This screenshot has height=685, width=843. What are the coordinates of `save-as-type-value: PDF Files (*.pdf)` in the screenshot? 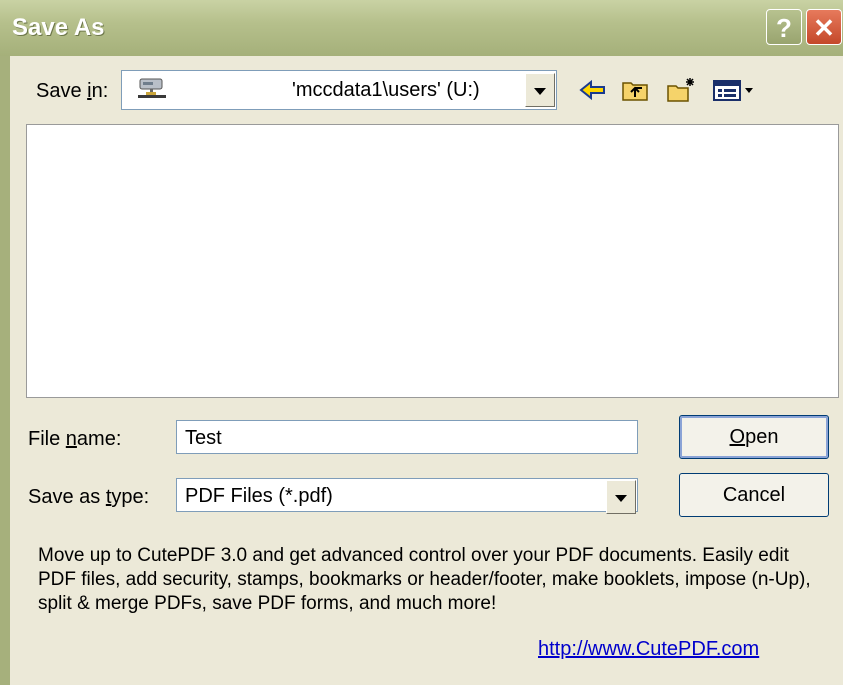 It's located at (259, 496).